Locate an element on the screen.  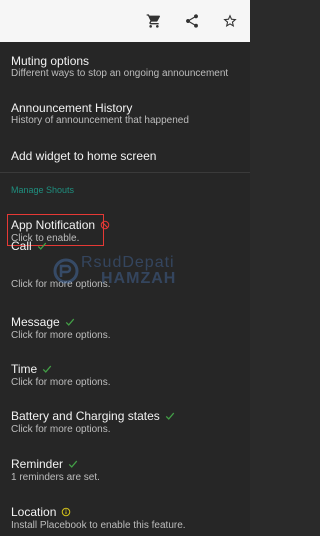
time-title-line: Time is located at coordinates (31, 369).